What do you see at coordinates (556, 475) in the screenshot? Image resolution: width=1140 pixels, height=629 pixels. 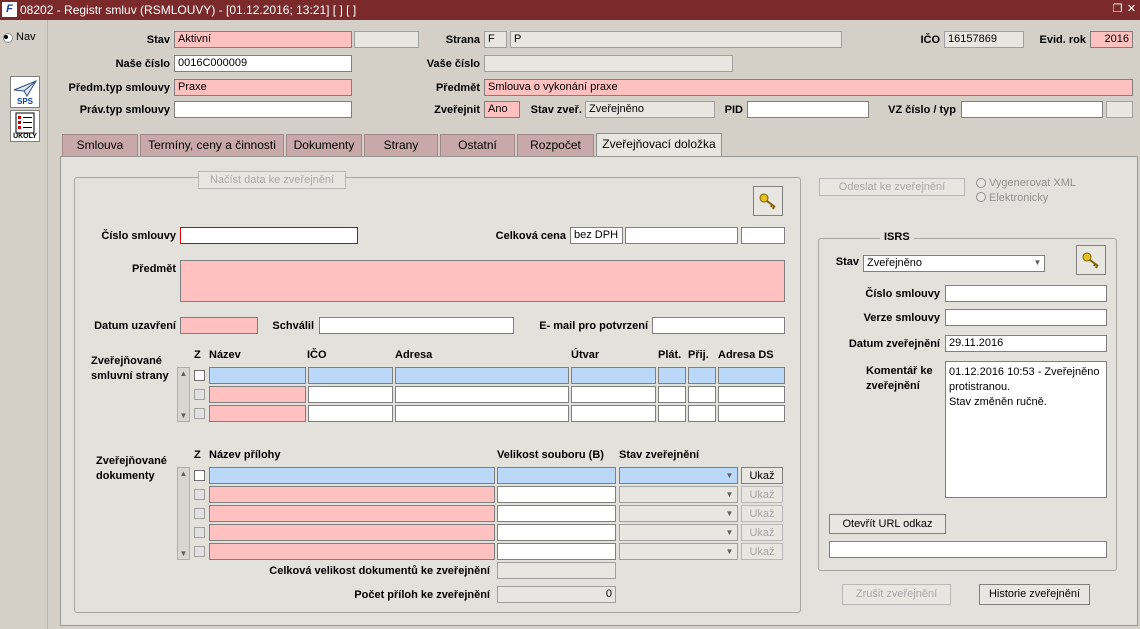 I see `dokument-row1-velikost` at bounding box center [556, 475].